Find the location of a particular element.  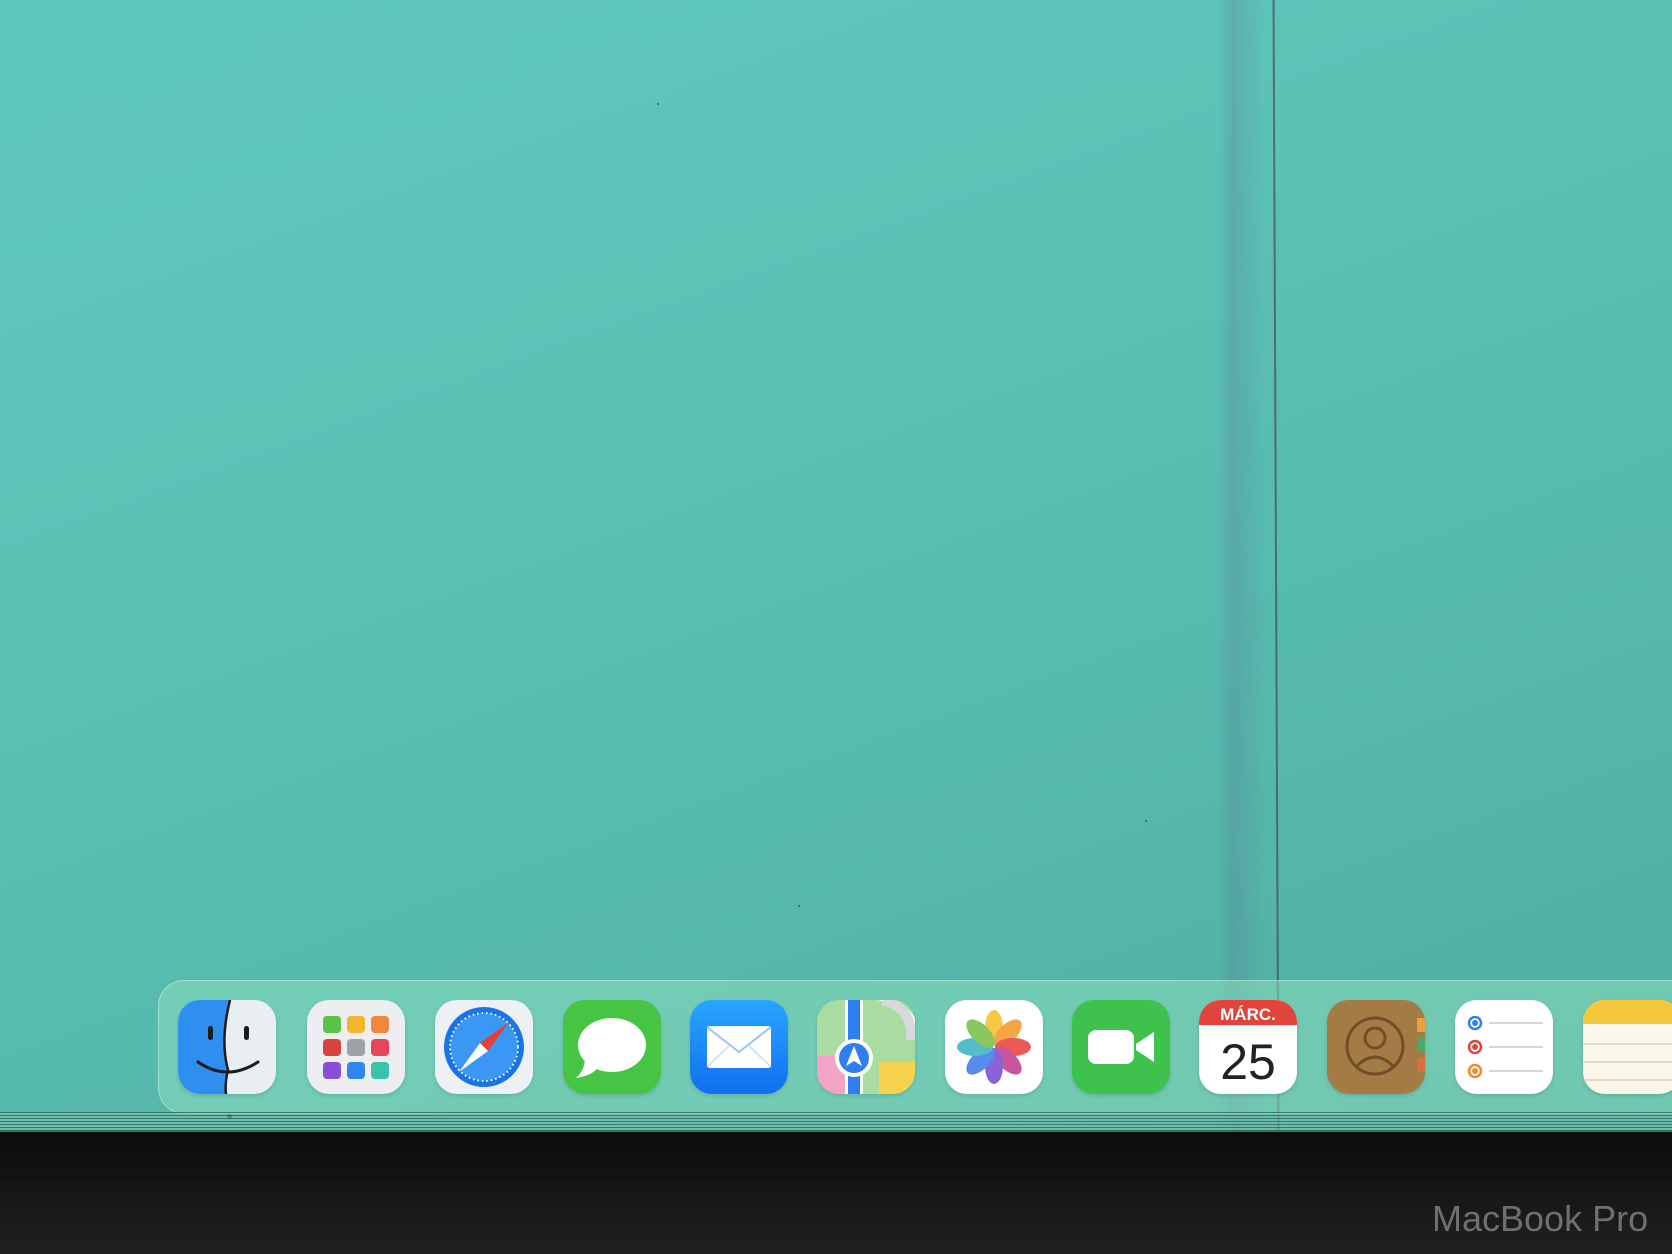

facetime-icon is located at coordinates (1121, 1047).